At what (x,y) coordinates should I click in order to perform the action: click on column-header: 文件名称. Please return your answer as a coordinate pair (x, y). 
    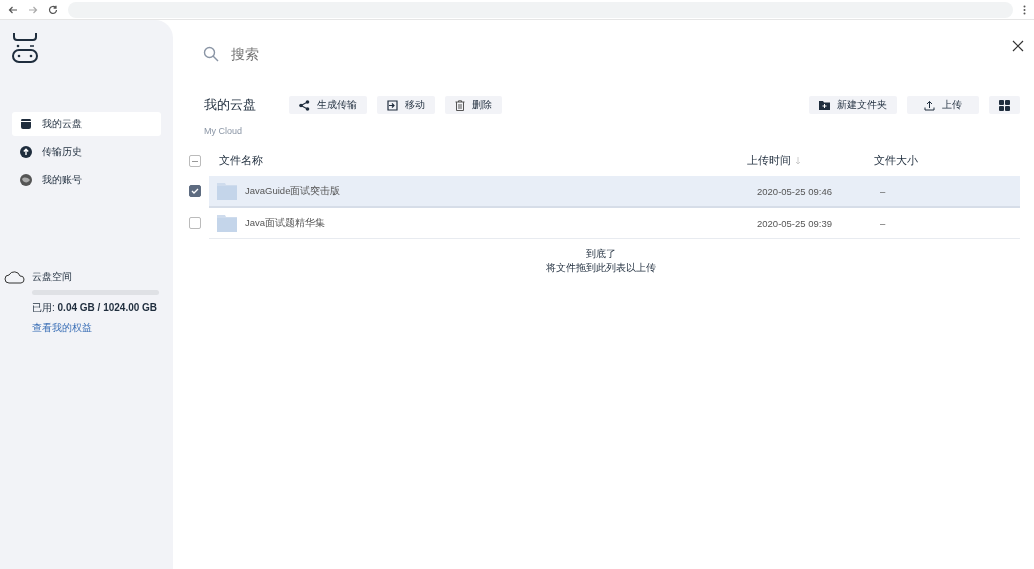
    Looking at the image, I should click on (241, 161).